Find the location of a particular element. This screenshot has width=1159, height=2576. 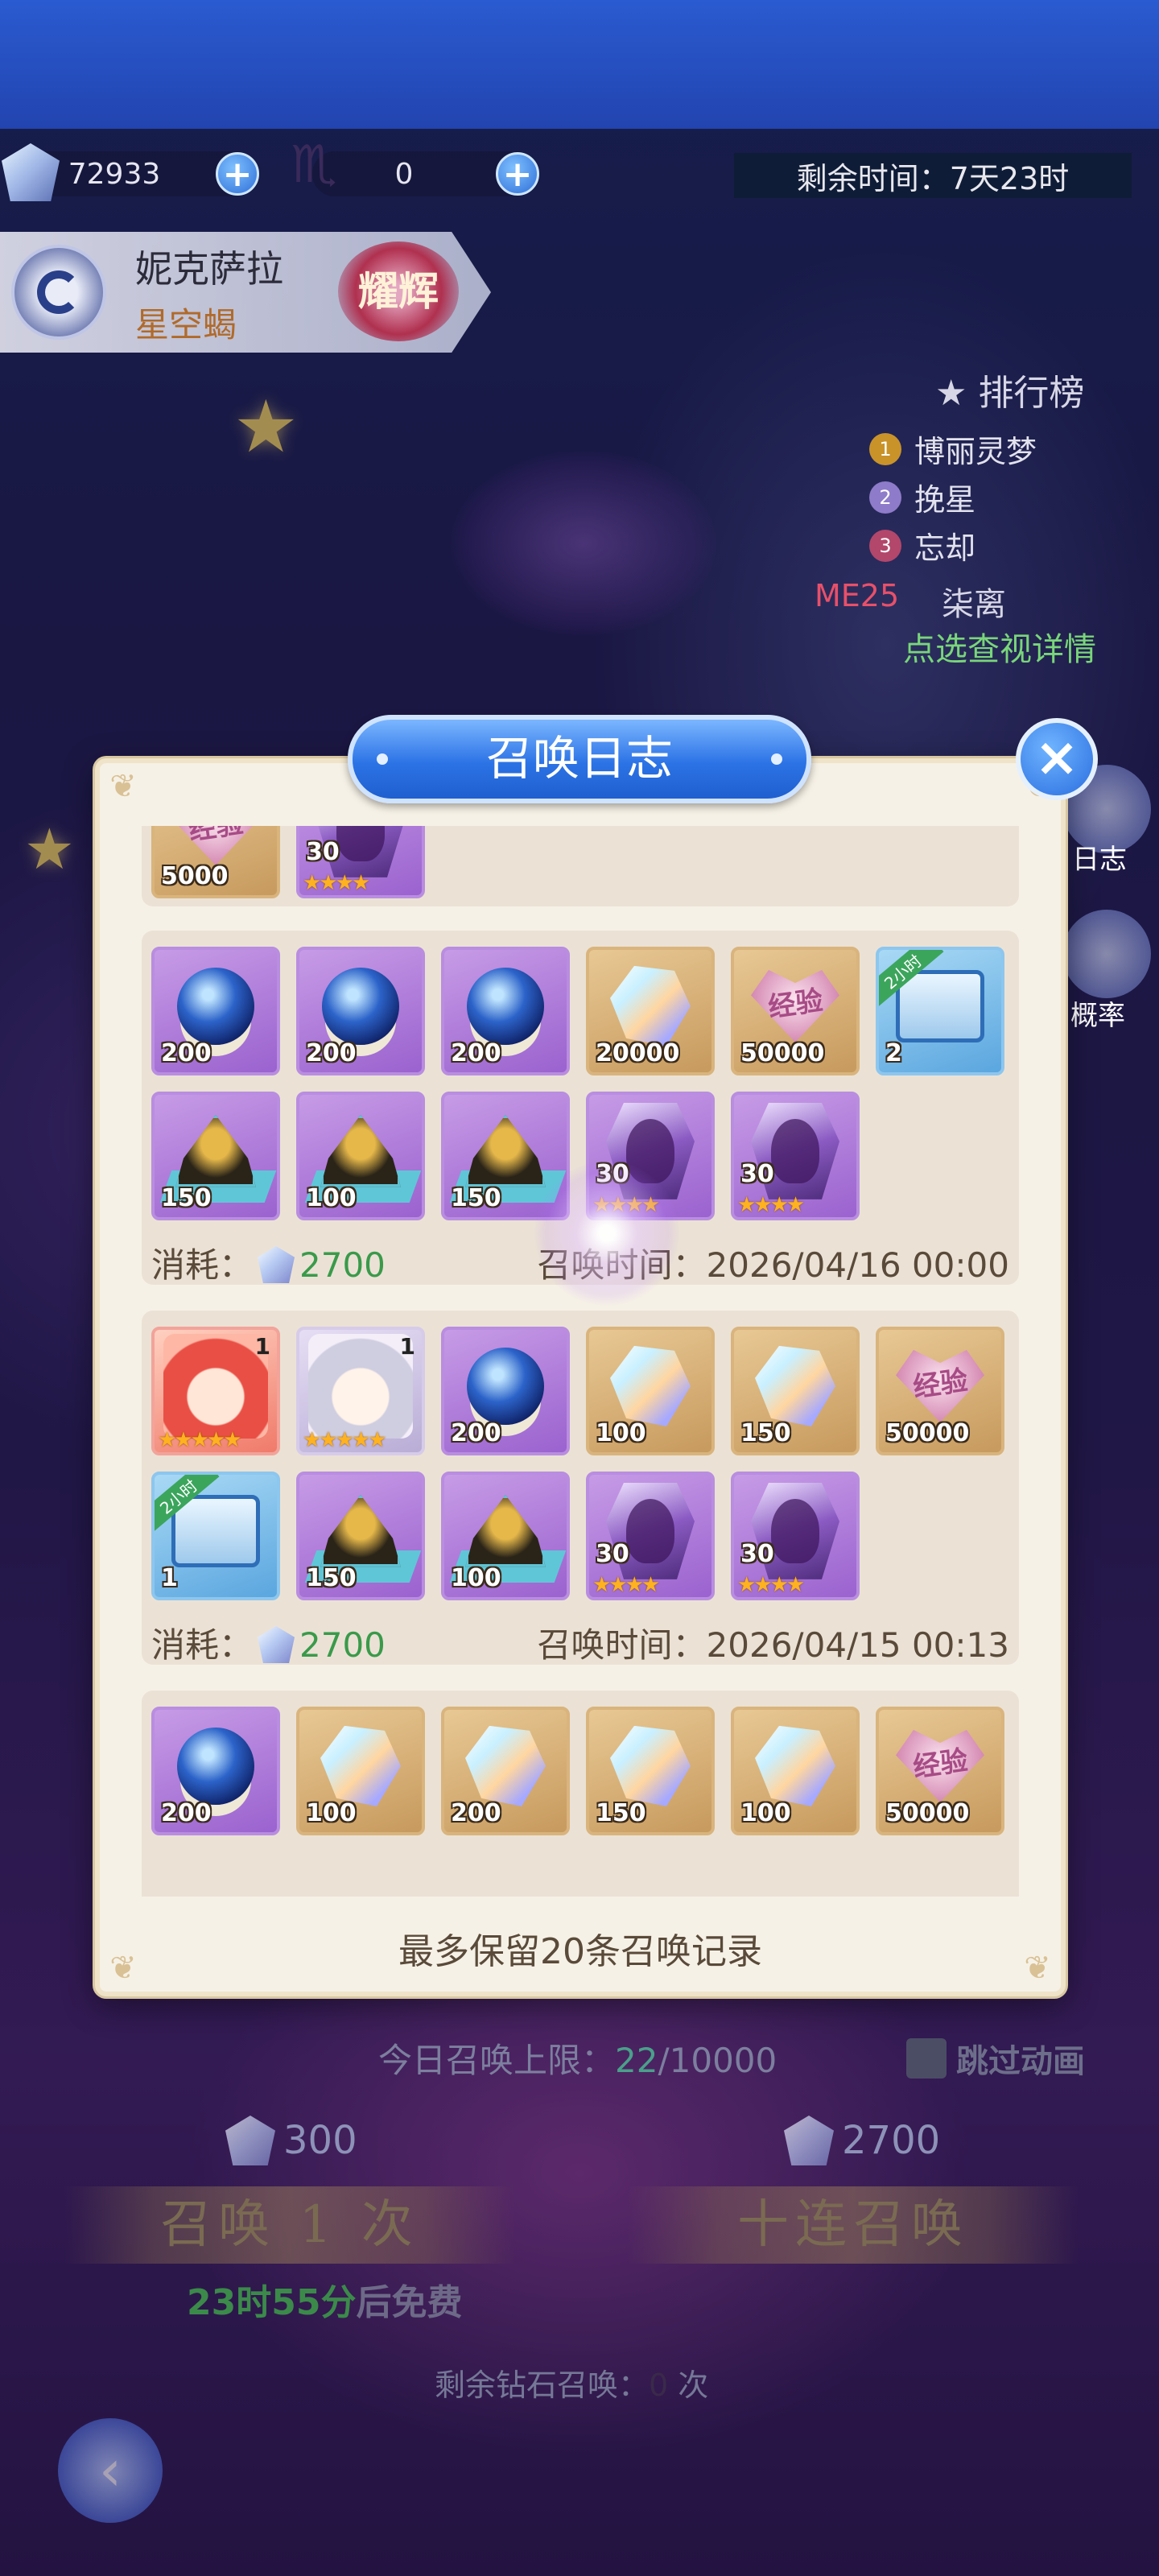

summon-record: 经验500030★★★★消耗：免费召唤时间：2026/04/16 00:00 is located at coordinates (580, 902).